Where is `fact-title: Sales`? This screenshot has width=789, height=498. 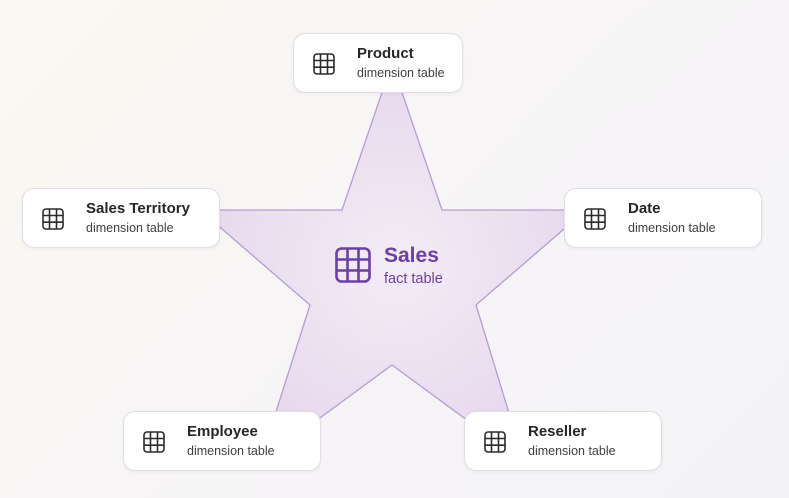
fact-title: Sales is located at coordinates (411, 255).